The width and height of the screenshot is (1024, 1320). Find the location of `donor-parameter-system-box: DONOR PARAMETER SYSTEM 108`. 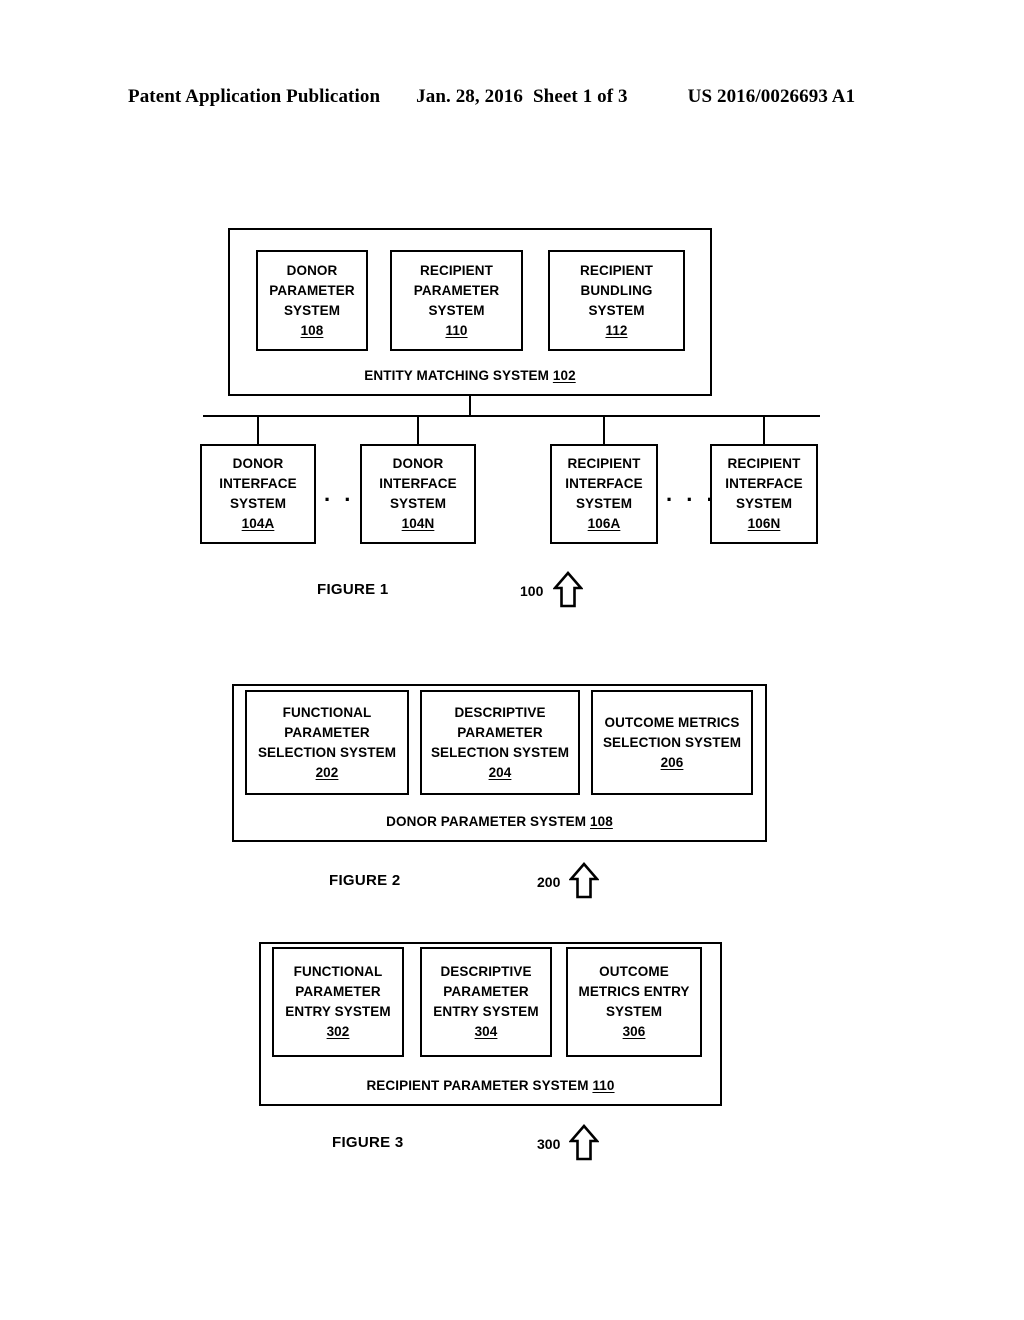

donor-parameter-system-box: DONOR PARAMETER SYSTEM 108 is located at coordinates (312, 300).